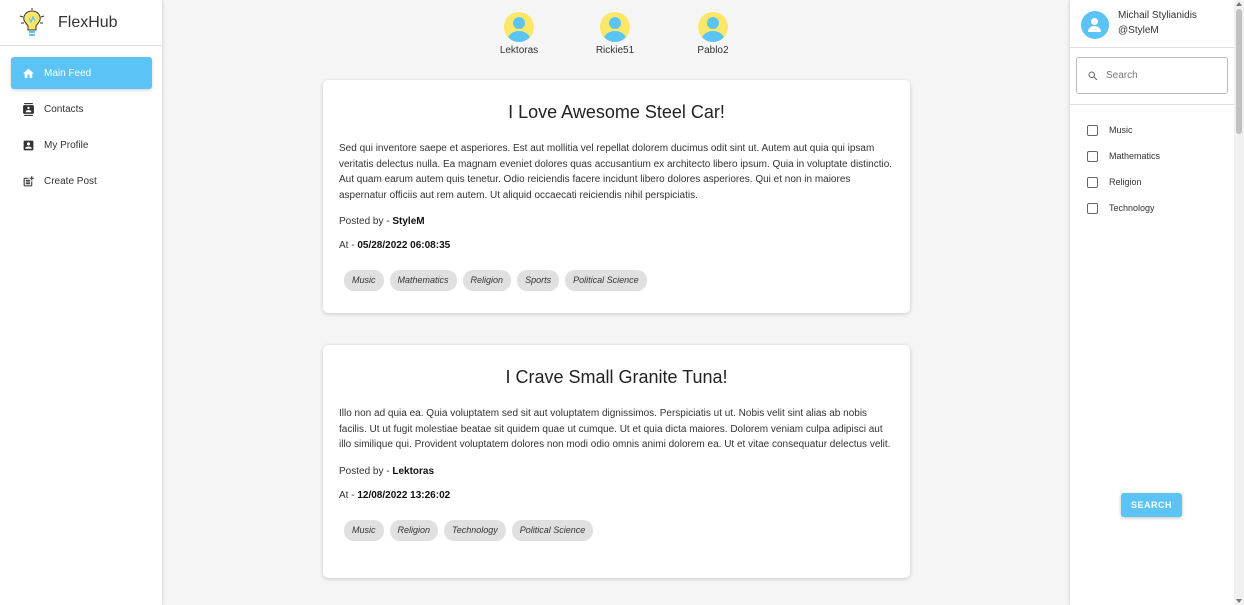 Image resolution: width=1244 pixels, height=605 pixels. I want to click on user-header: Michail Stylianidis @StyleM, so click(1157, 24).